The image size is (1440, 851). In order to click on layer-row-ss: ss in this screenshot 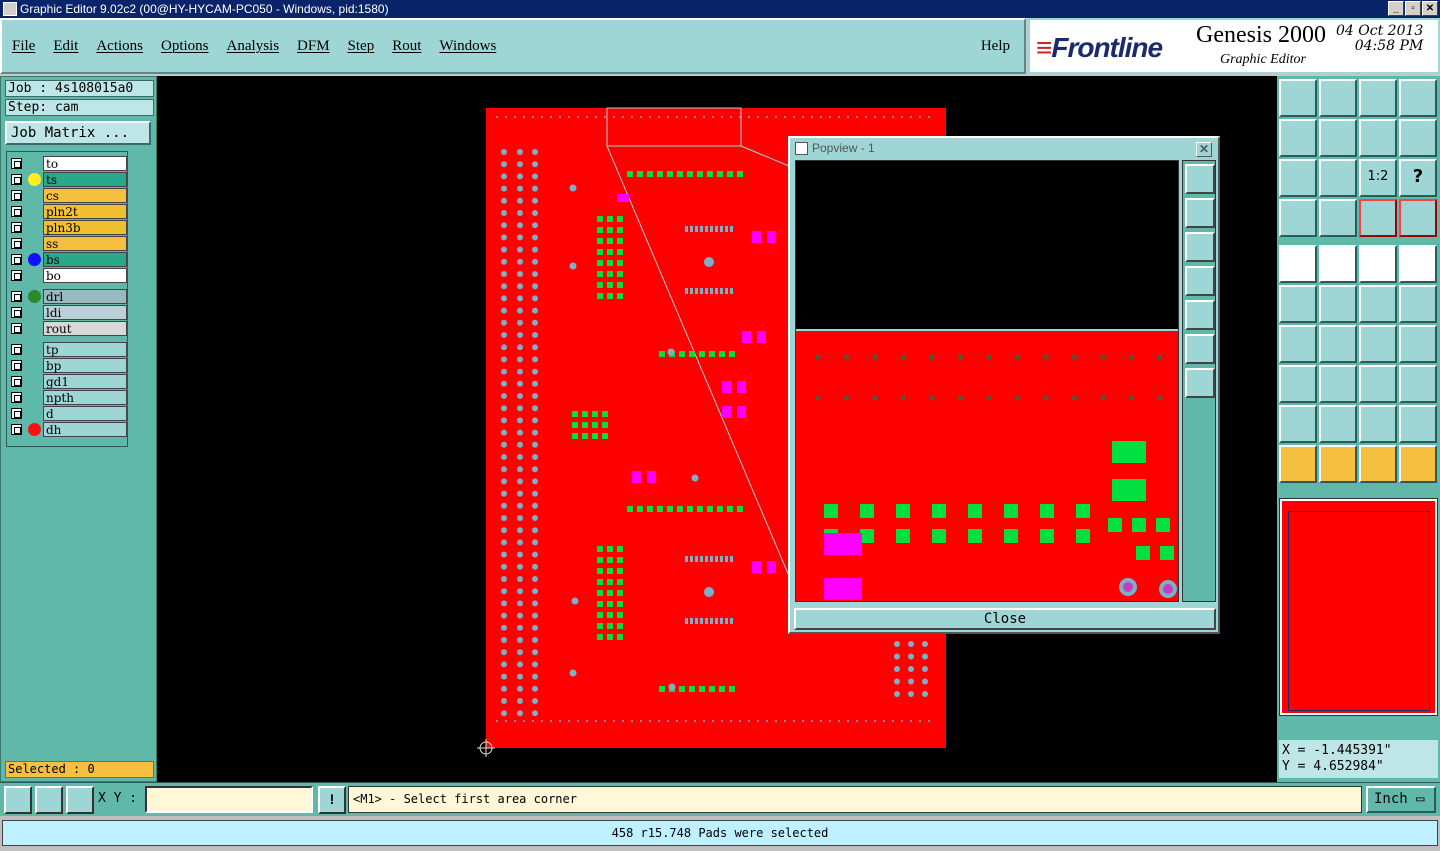, I will do `click(68, 243)`.